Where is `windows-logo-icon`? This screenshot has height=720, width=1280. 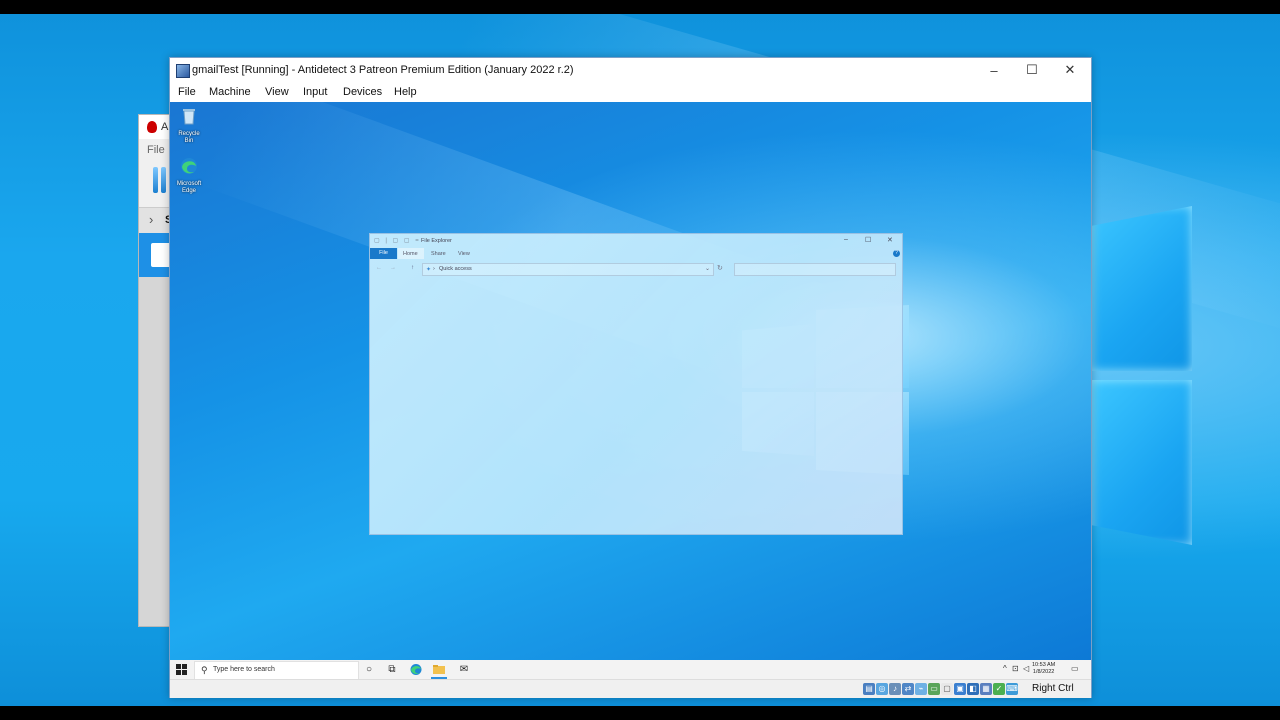
windows-logo-icon is located at coordinates (178, 666).